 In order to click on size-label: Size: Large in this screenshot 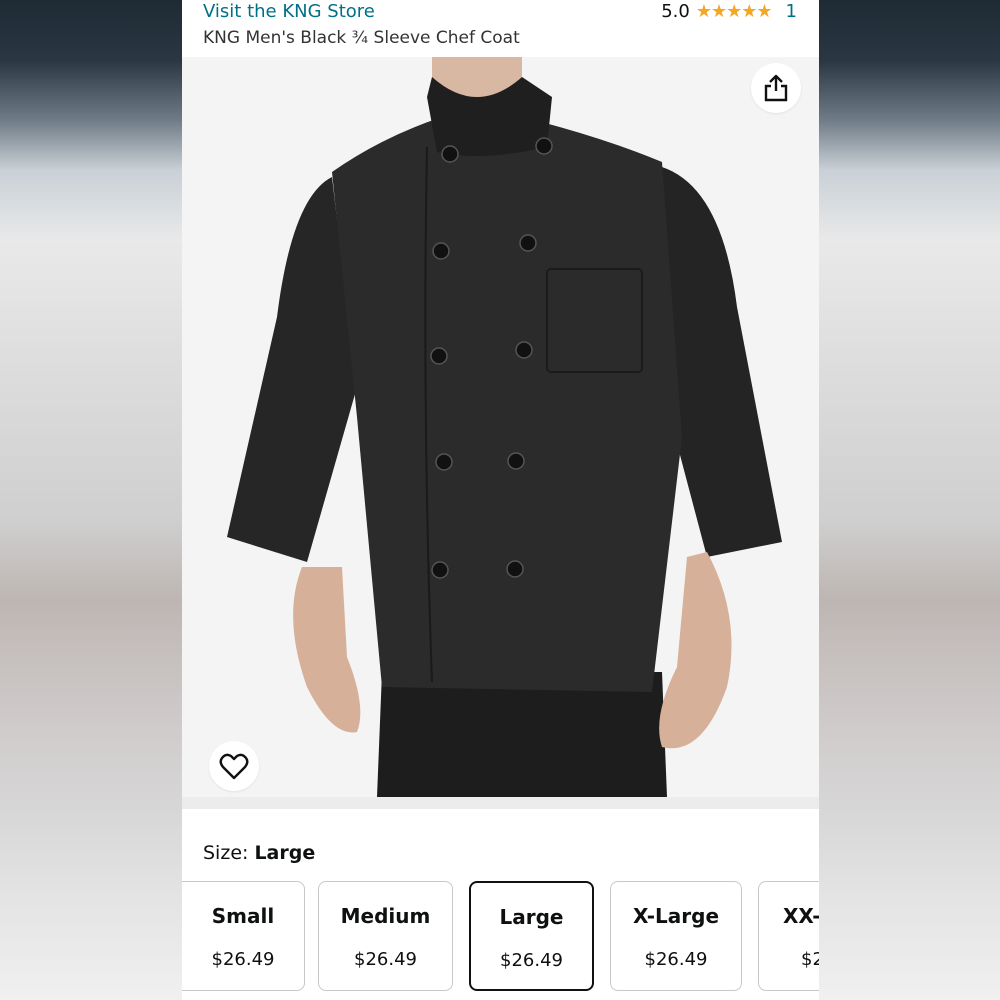, I will do `click(259, 853)`.